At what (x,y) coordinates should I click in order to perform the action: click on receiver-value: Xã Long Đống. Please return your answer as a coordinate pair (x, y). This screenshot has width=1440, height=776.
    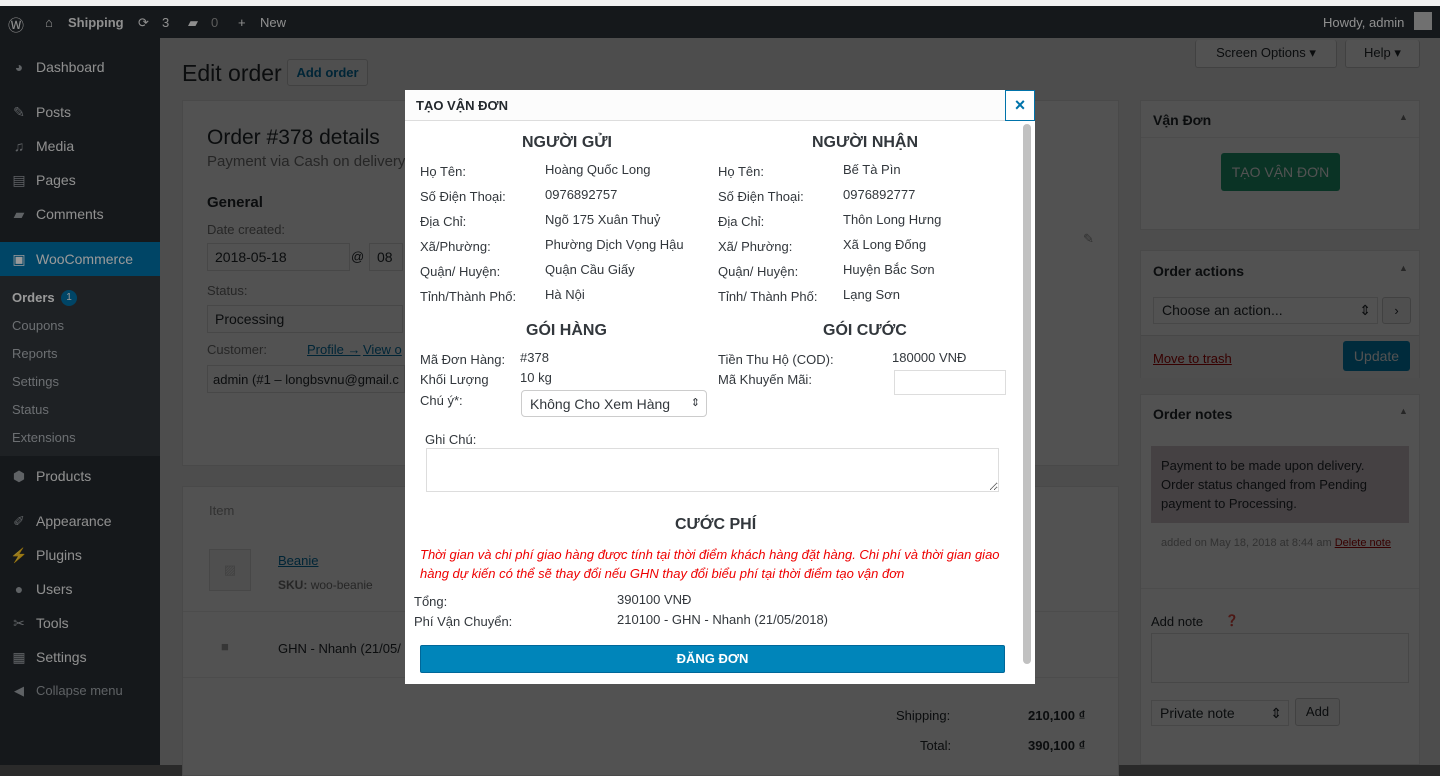
    Looking at the image, I should click on (885, 244).